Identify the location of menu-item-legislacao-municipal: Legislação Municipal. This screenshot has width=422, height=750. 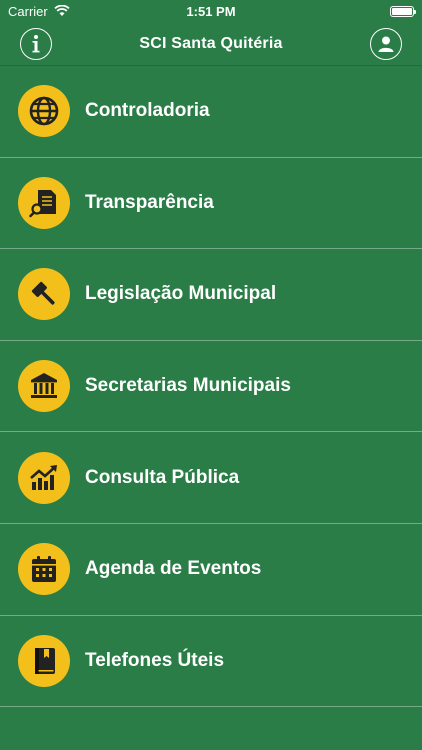
(211, 295).